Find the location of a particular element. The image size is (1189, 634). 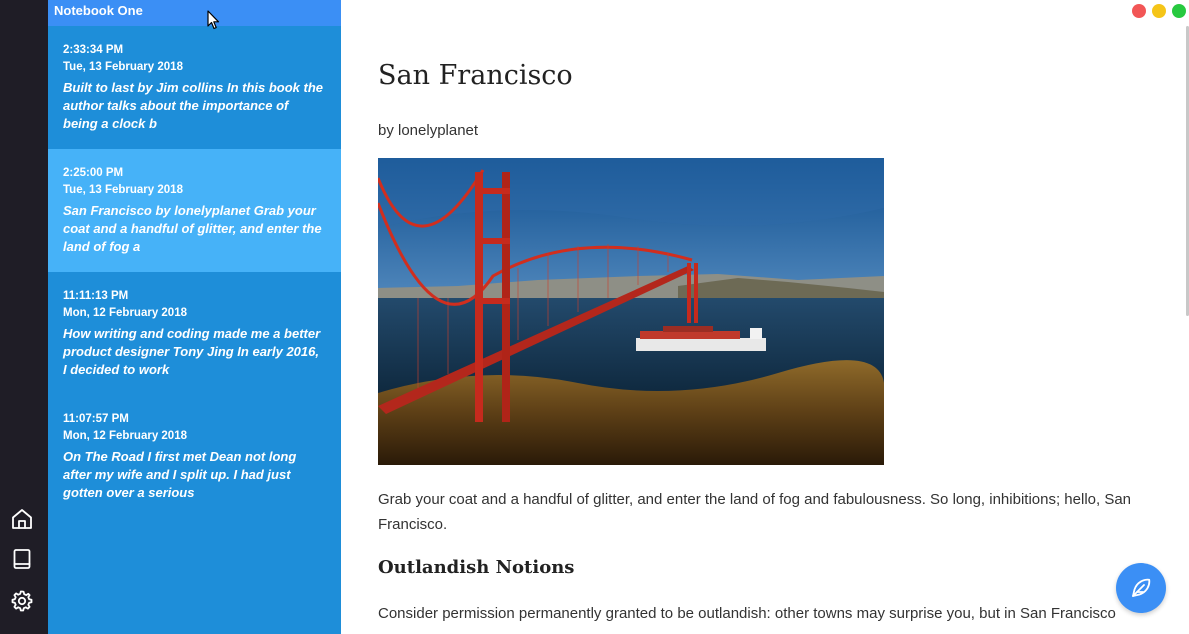

feather-icon is located at coordinates (1141, 587).